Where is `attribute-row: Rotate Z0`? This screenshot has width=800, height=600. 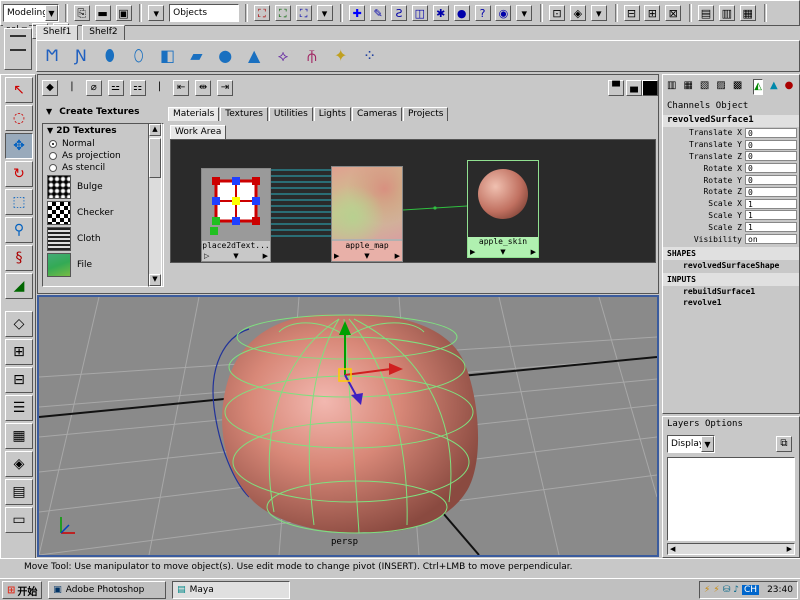
attribute-row: Rotate Z0 is located at coordinates (731, 192).